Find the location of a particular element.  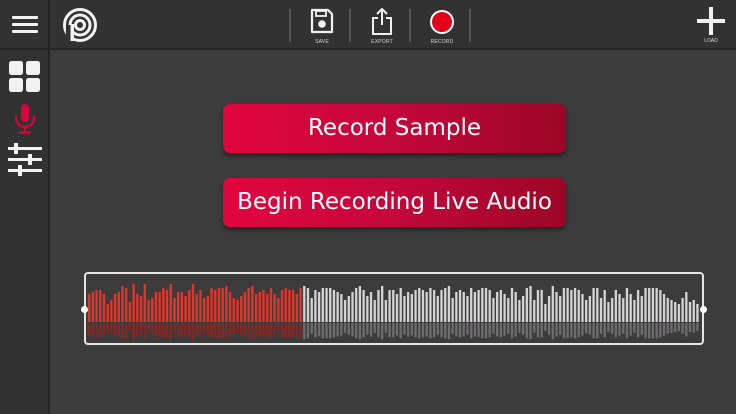

begin-recording-live-audio-button: Begin Recording Live Audio is located at coordinates (394, 202).